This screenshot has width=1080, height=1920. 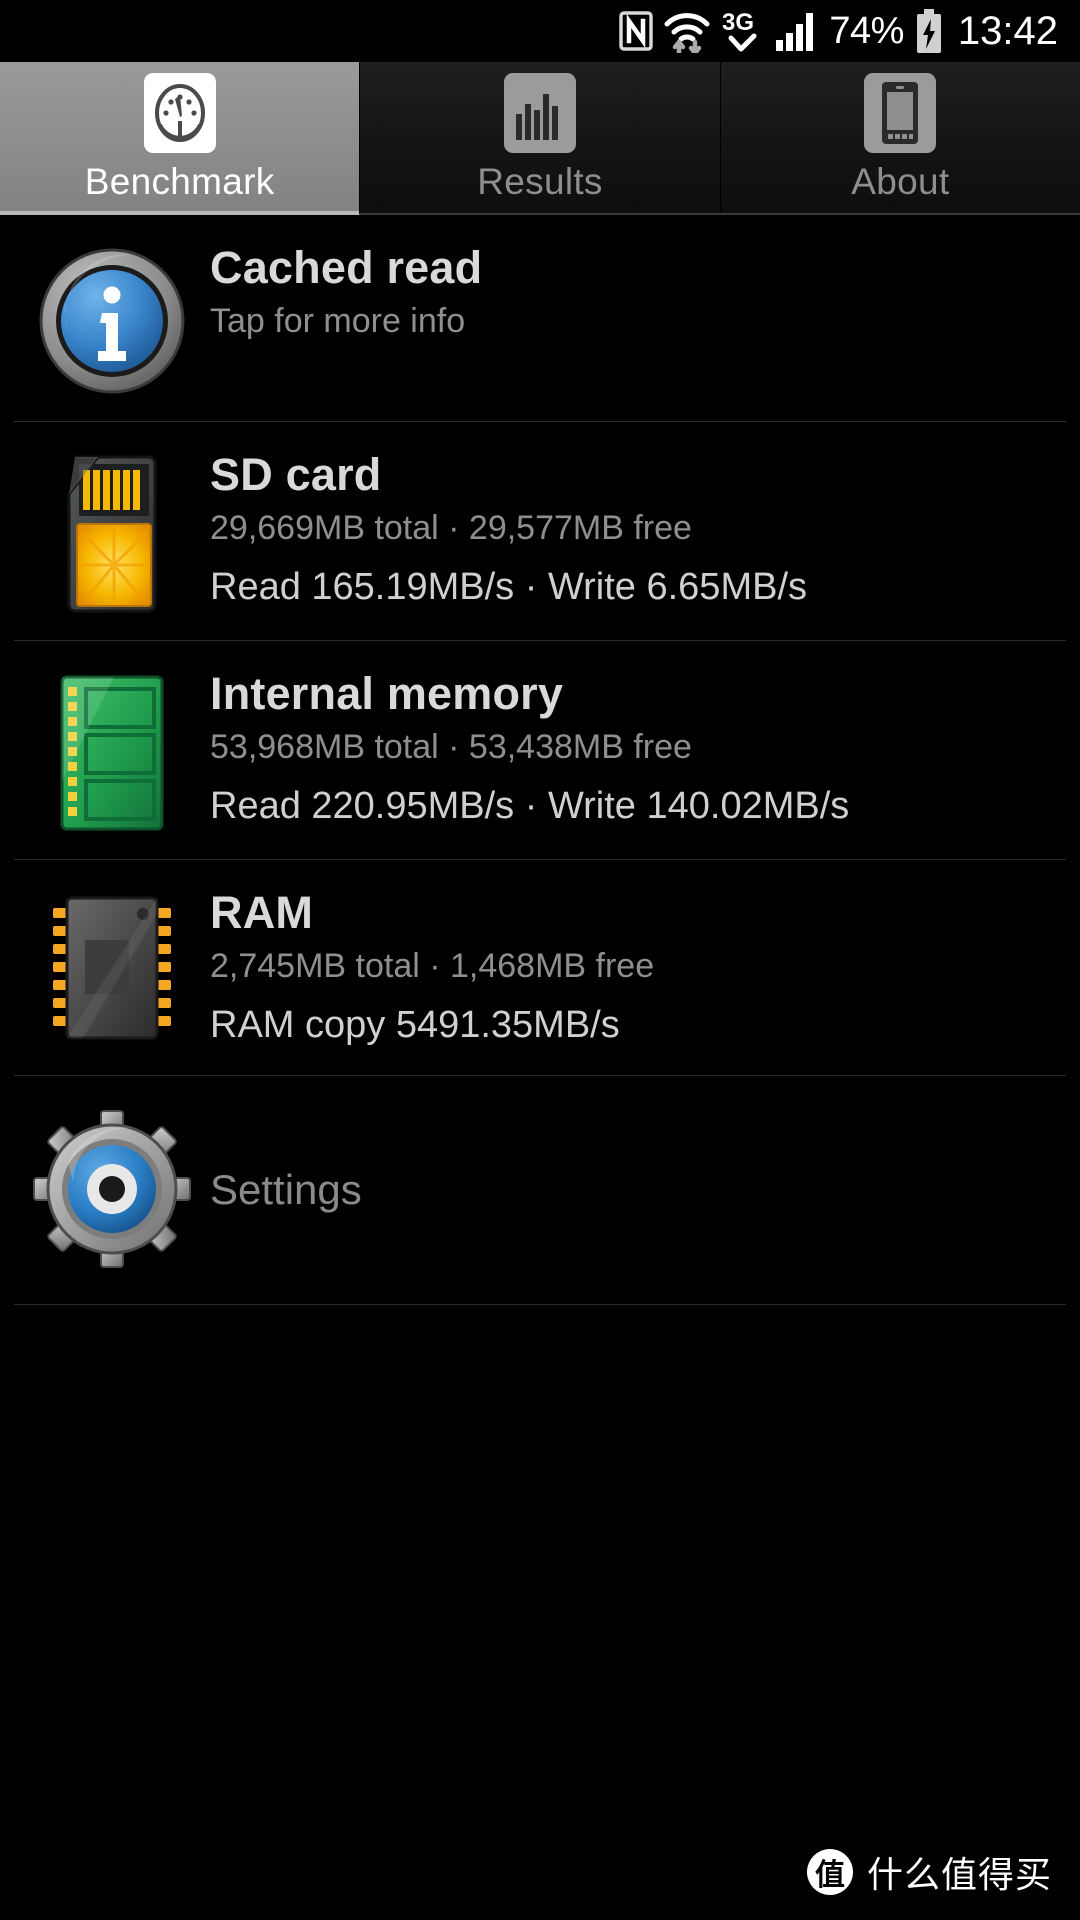 What do you see at coordinates (112, 965) in the screenshot?
I see `ram-chip-icon` at bounding box center [112, 965].